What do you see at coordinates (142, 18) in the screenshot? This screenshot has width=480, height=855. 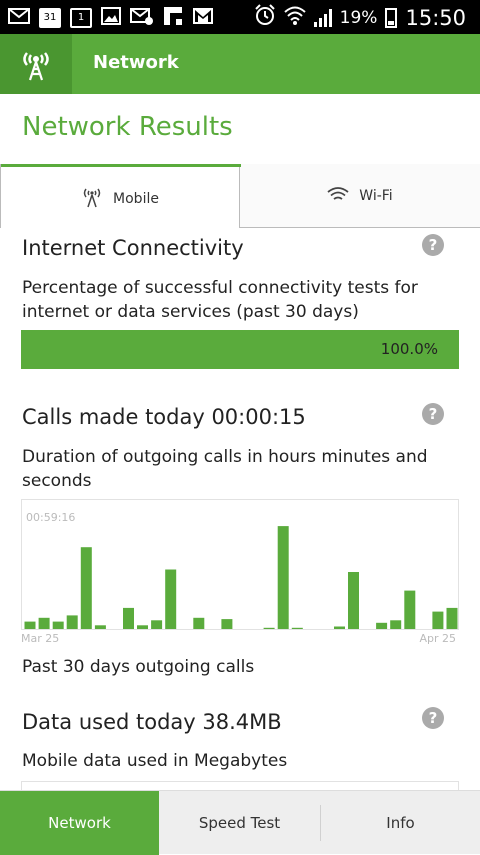 I see `mail-off-icon` at bounding box center [142, 18].